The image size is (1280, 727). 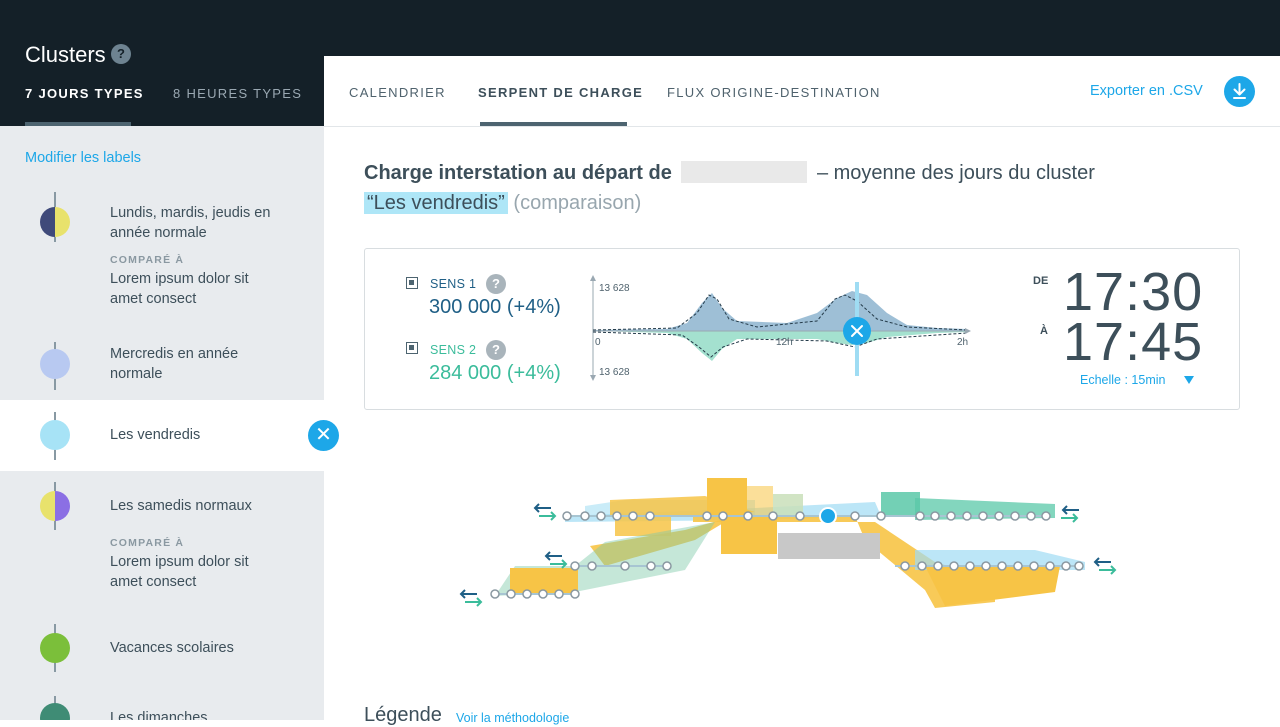 What do you see at coordinates (181, 506) in the screenshot?
I see `cluster-label: Les samedis normaux` at bounding box center [181, 506].